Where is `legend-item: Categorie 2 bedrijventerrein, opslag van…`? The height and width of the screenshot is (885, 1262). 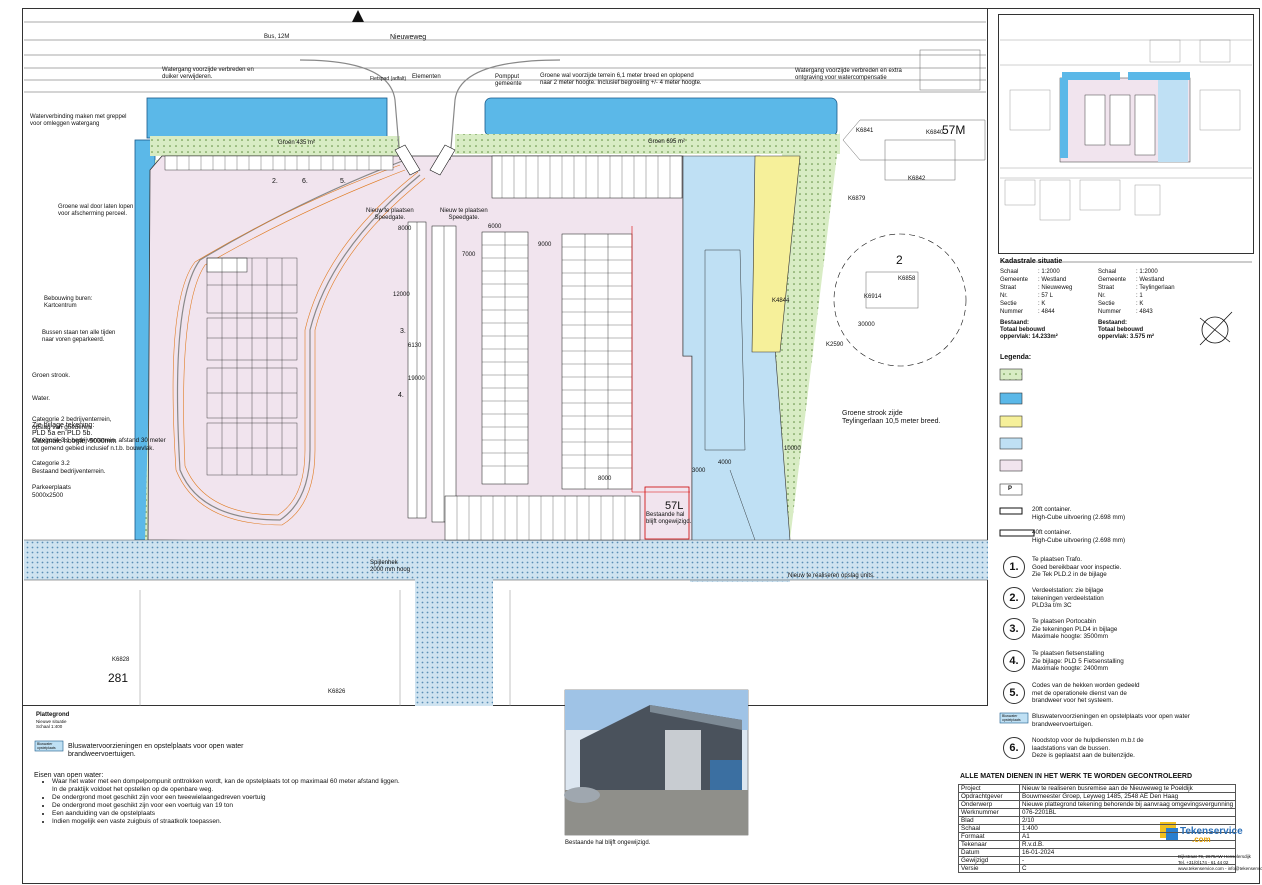
legend-item: Categorie 2 bedrijventerrein, opslag van… is located at coordinates (72, 423).